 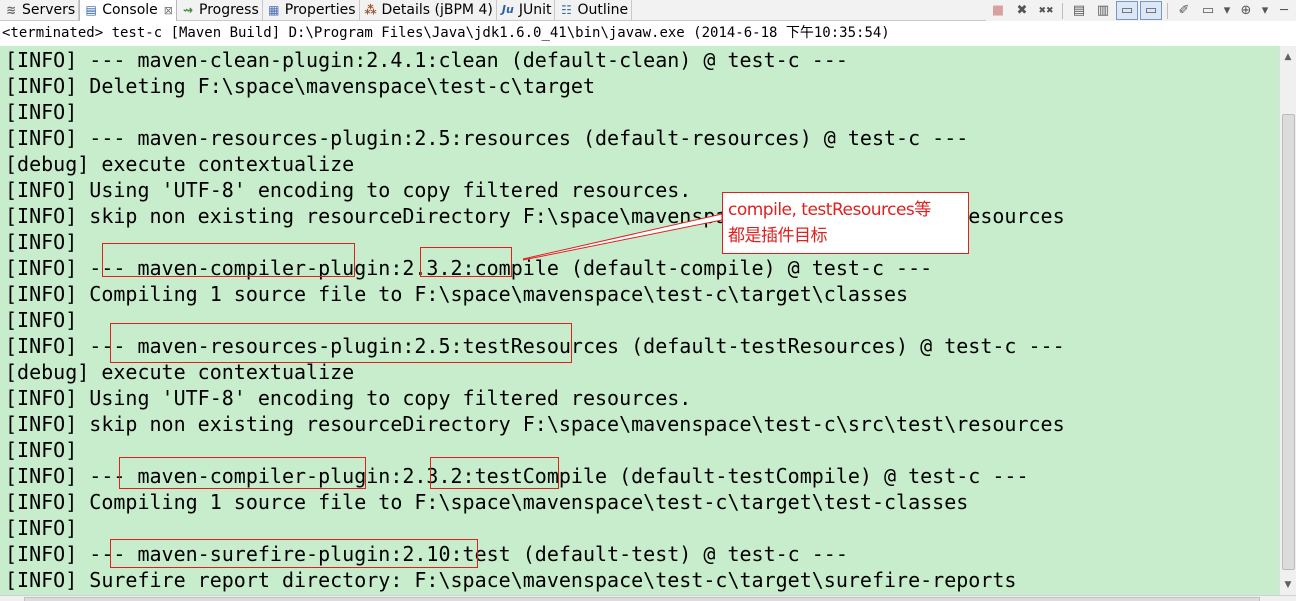 I want to click on show-stdout-button: ▭, so click(x=1127, y=10).